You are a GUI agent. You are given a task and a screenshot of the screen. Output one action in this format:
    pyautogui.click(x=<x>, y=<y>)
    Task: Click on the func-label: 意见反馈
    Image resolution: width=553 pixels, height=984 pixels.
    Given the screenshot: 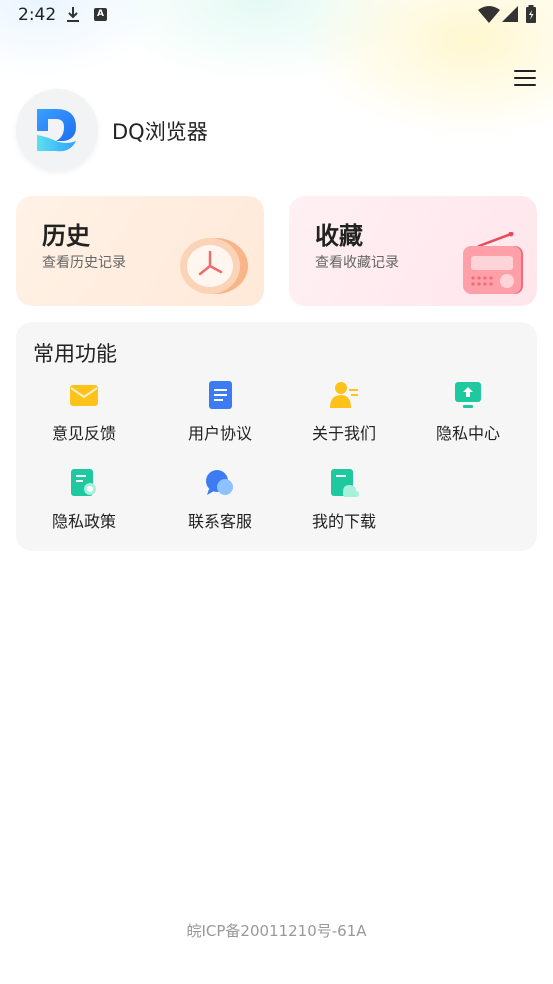 What is the action you would take?
    pyautogui.click(x=83, y=433)
    